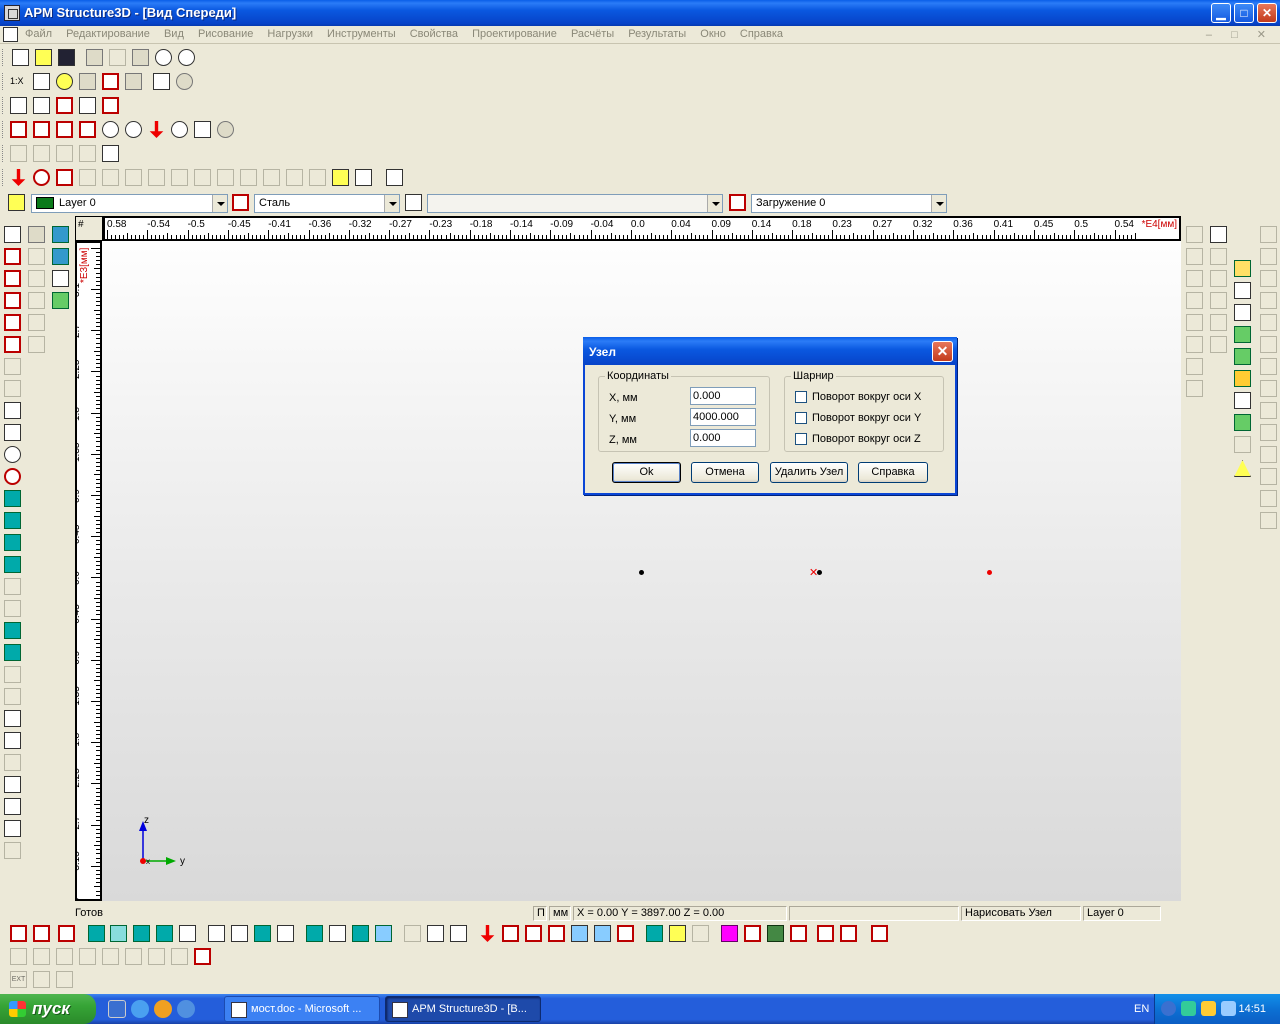 The width and height of the screenshot is (1280, 1024). What do you see at coordinates (140, 1009) in the screenshot?
I see `internet-explorer-icon` at bounding box center [140, 1009].